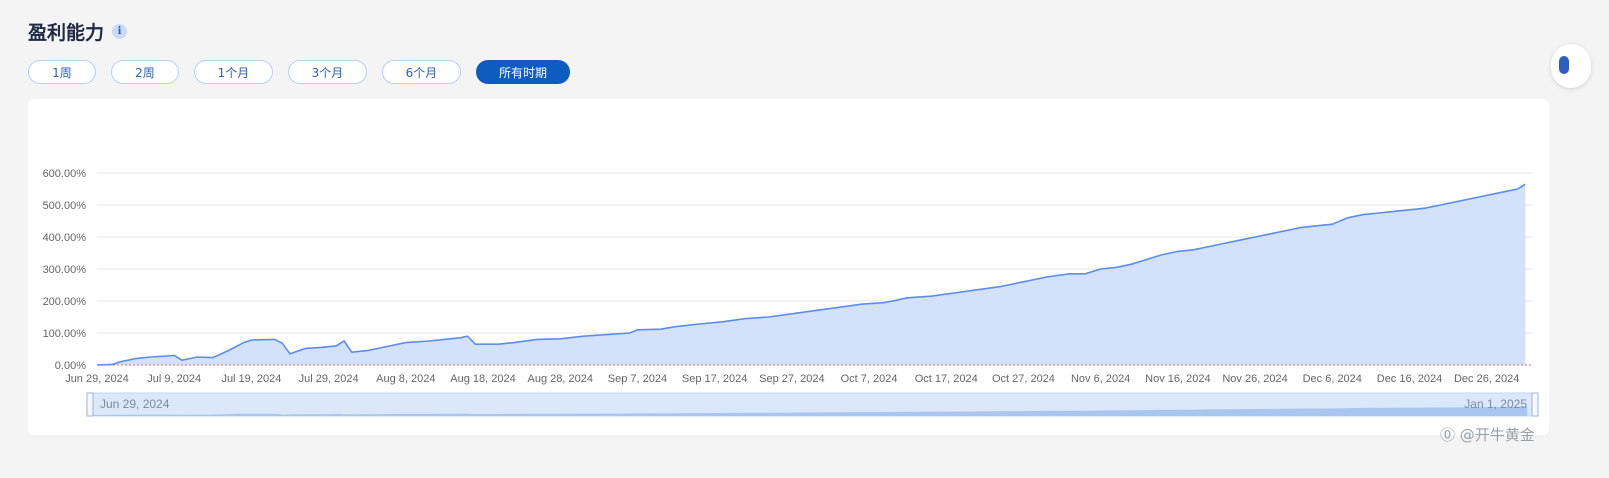 Image resolution: width=1609 pixels, height=478 pixels. I want to click on x-tick-label: Aug 18, 2024, so click(482, 379).